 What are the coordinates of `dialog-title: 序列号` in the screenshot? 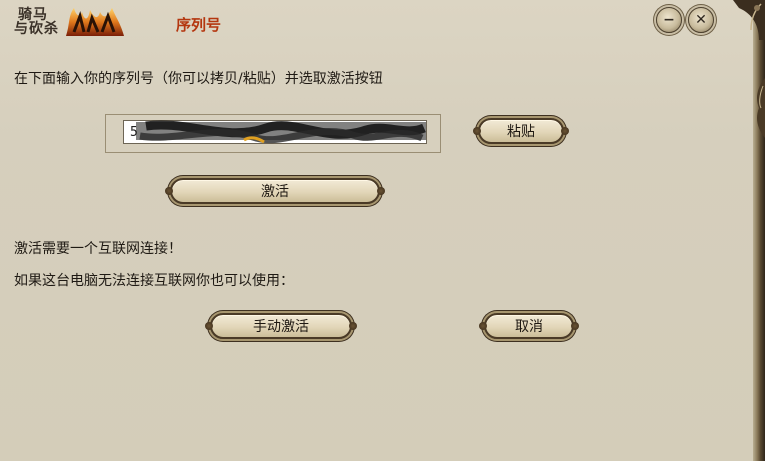 It's located at (199, 25).